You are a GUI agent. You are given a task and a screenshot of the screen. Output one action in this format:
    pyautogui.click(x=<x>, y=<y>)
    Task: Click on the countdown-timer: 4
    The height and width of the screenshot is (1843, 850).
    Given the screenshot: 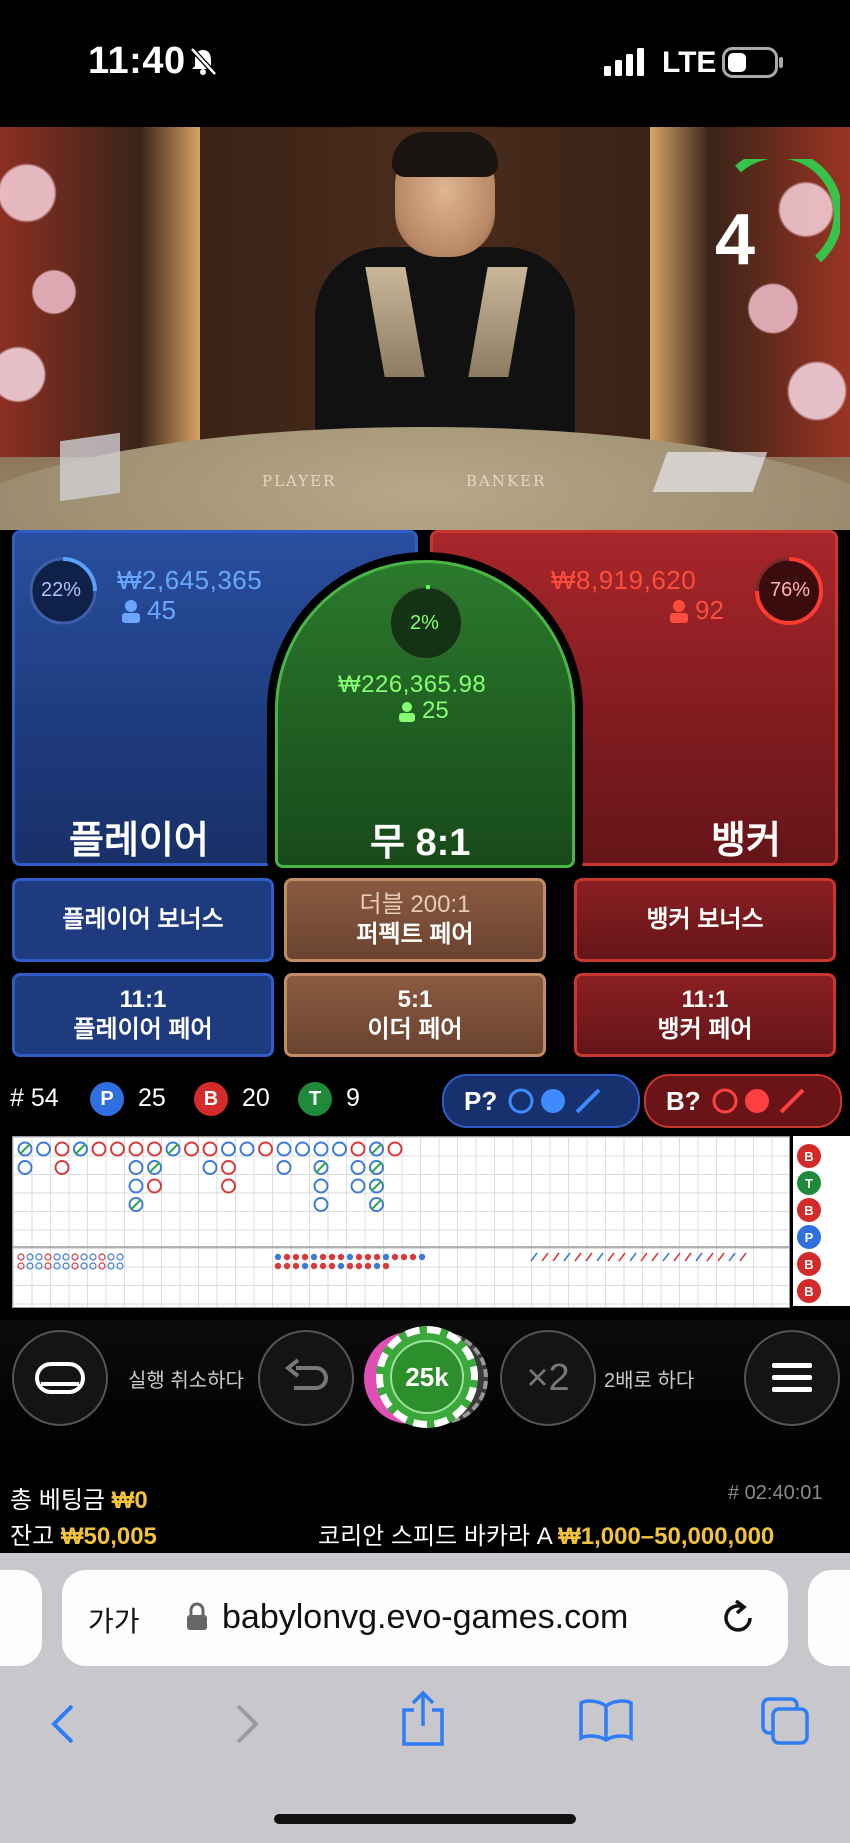 What is the action you would take?
    pyautogui.click(x=735, y=240)
    